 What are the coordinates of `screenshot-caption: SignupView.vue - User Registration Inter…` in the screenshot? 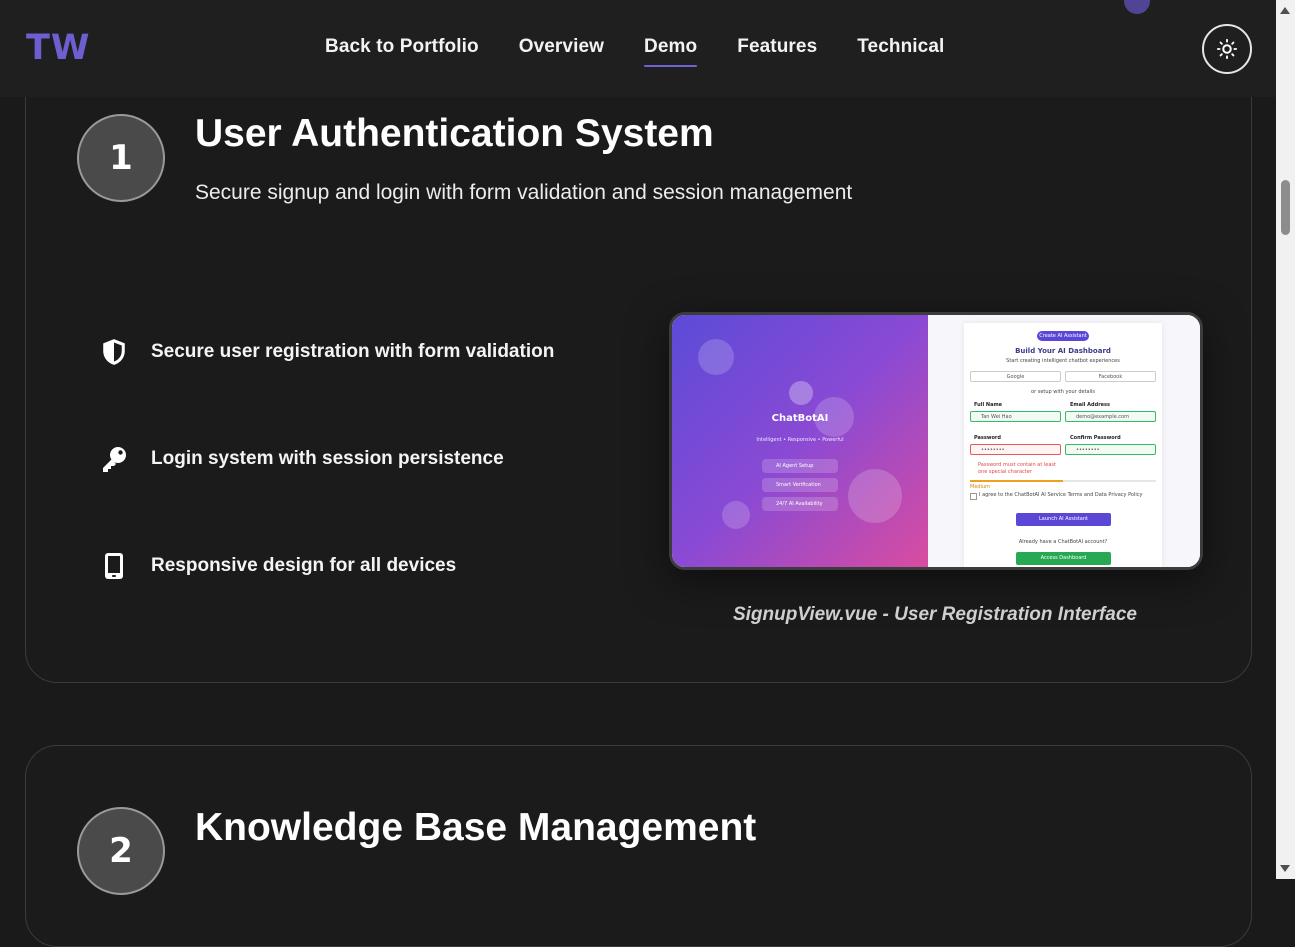 It's located at (935, 614).